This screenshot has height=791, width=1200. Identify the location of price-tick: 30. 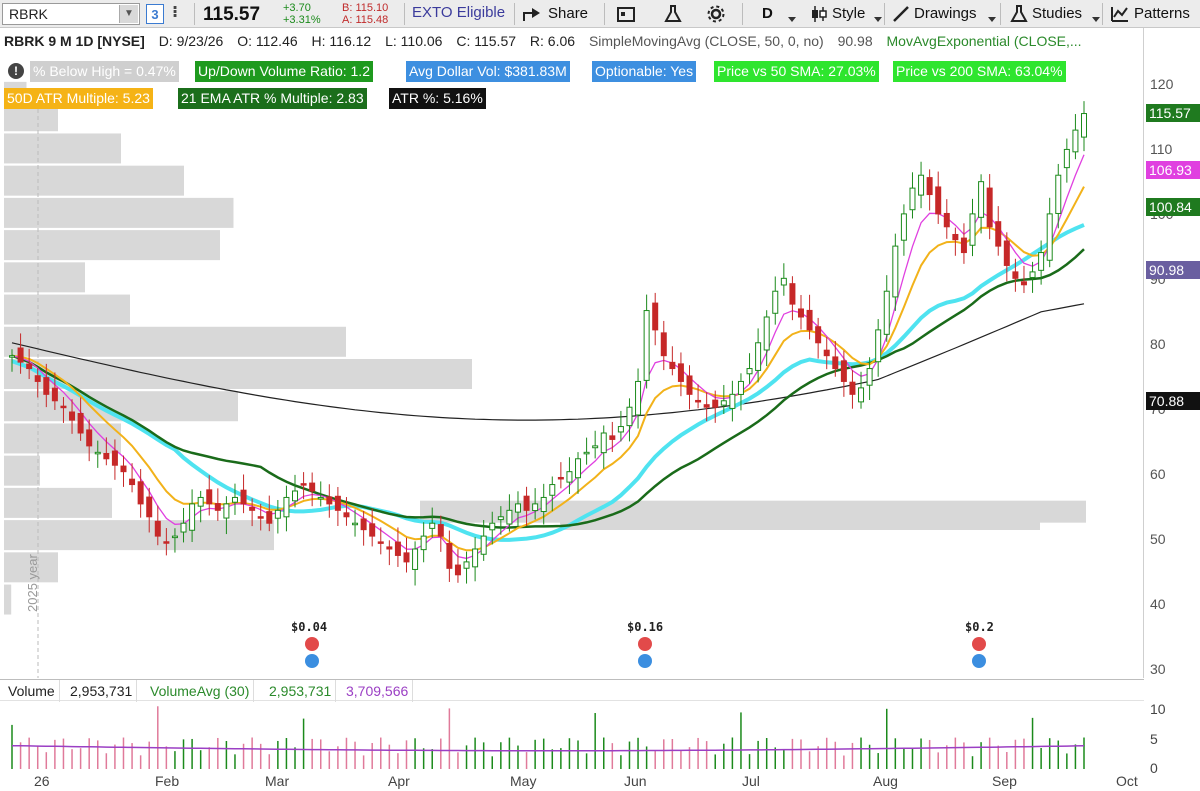
(1158, 669).